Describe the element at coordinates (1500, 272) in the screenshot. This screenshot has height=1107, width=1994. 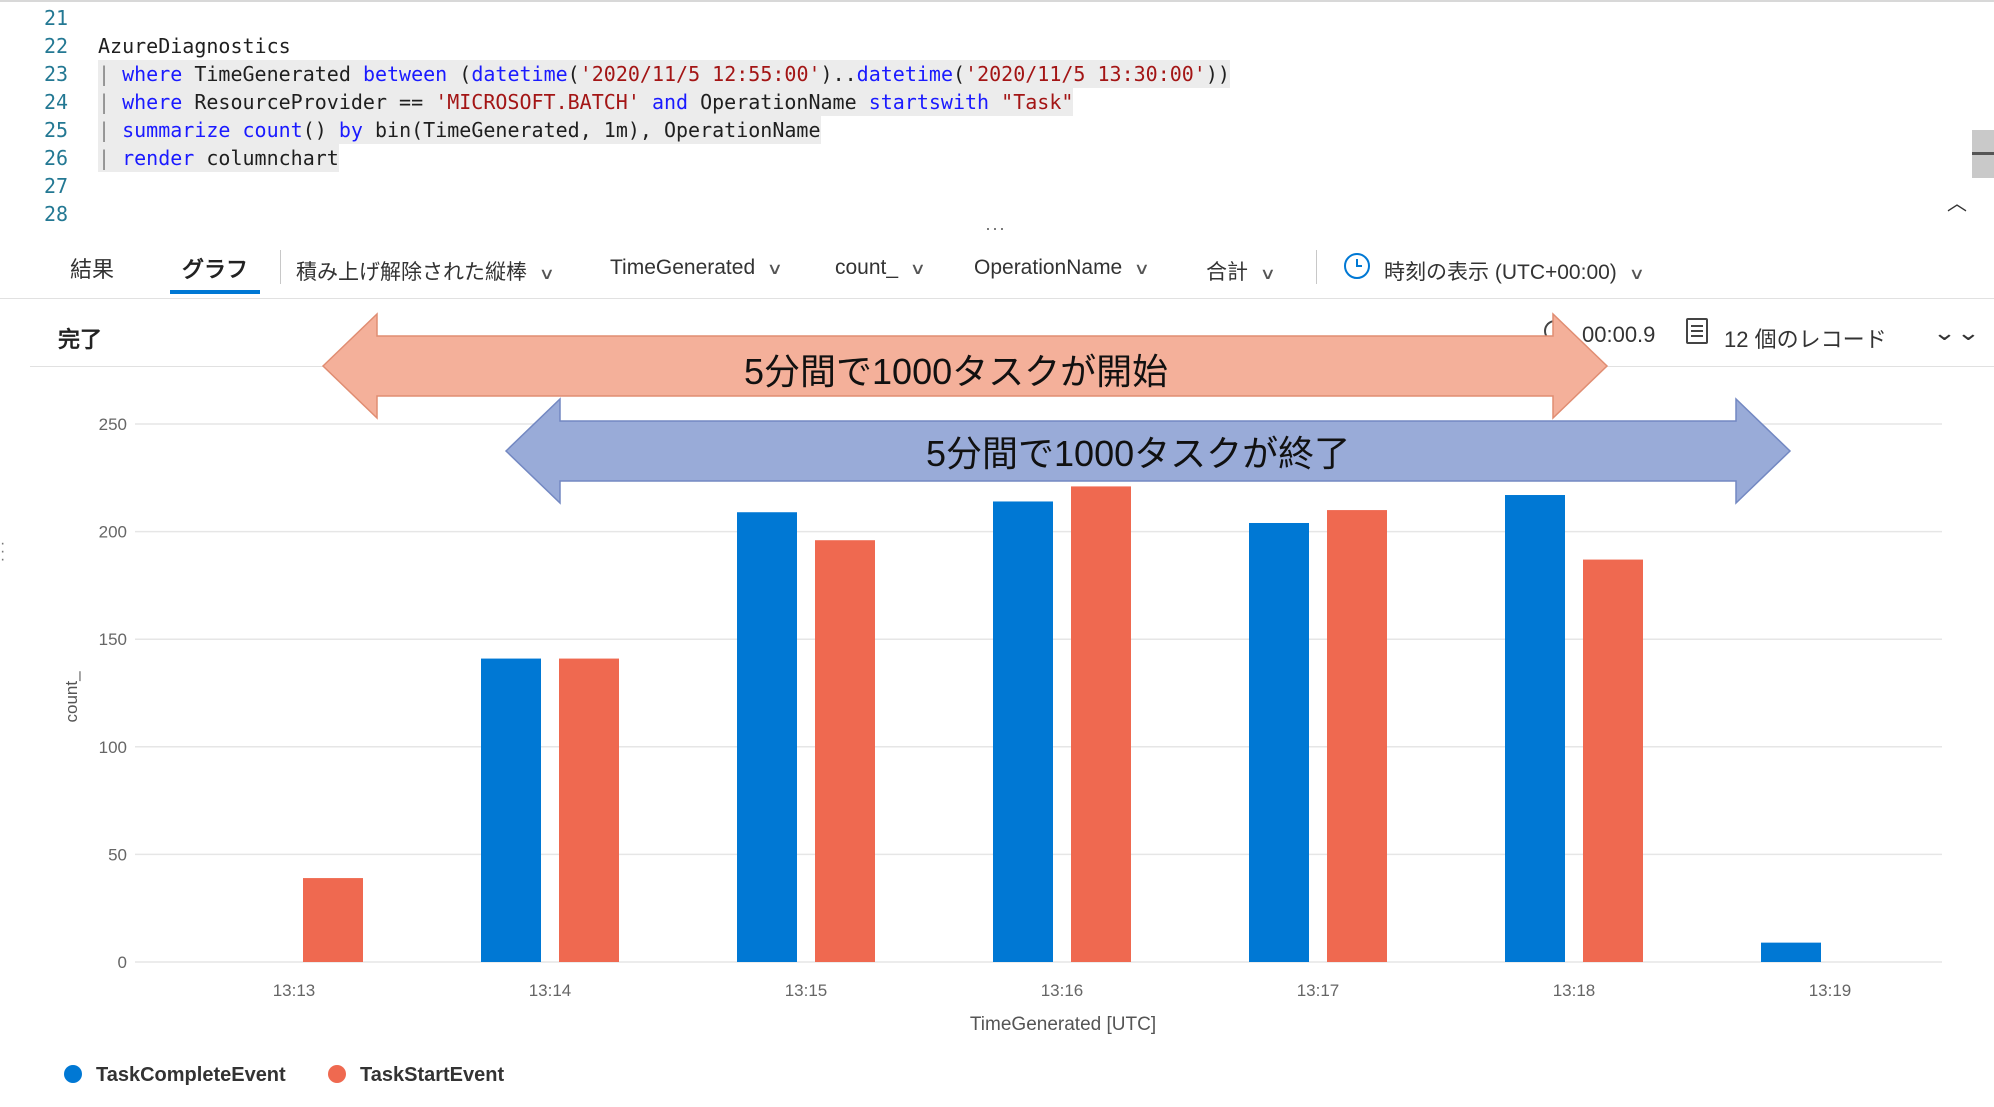
I see `time-display-label: 時刻の表示 (UTC+00:00)` at that location.